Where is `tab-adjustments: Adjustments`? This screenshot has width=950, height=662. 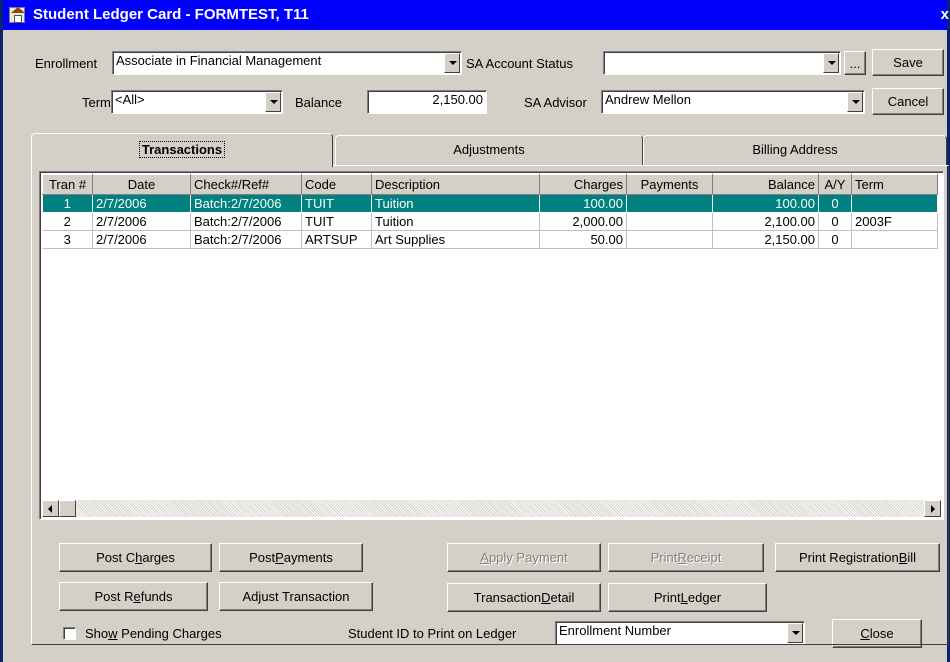 tab-adjustments: Adjustments is located at coordinates (489, 150).